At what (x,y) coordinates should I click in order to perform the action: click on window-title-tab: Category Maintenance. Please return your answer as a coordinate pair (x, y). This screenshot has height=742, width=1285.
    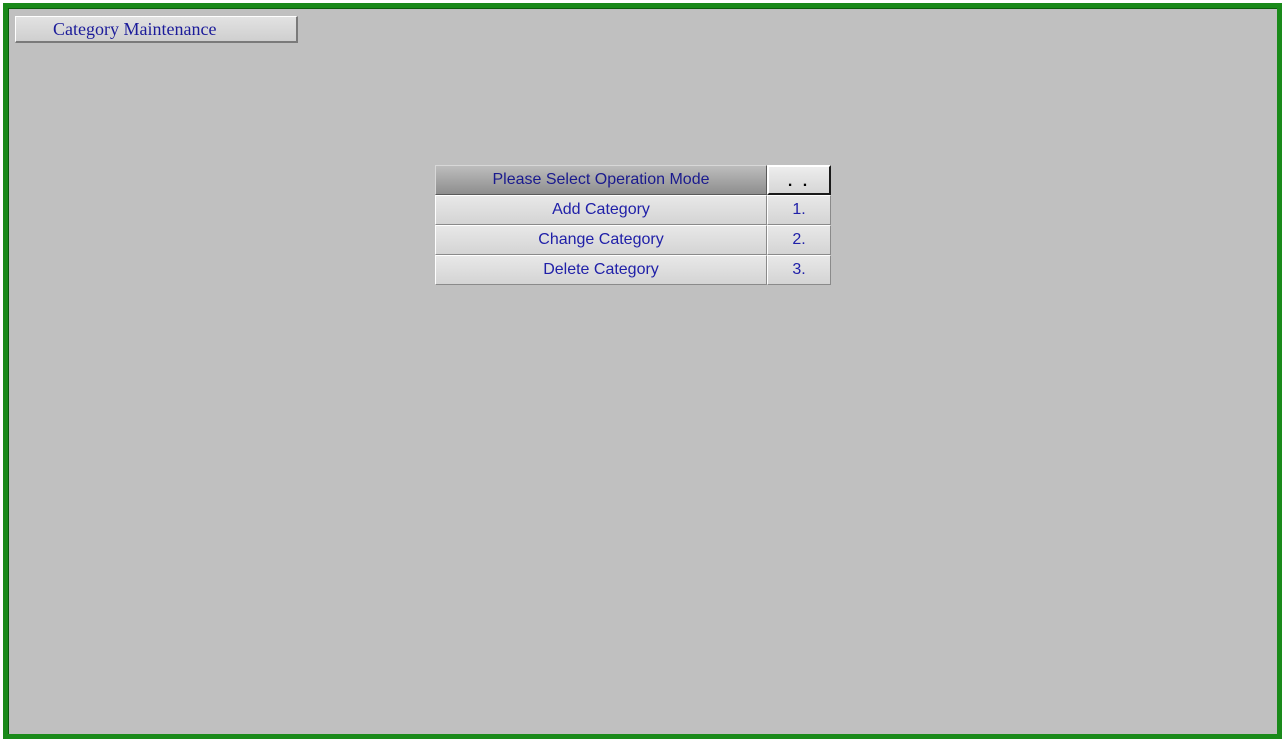
    Looking at the image, I should click on (156, 29).